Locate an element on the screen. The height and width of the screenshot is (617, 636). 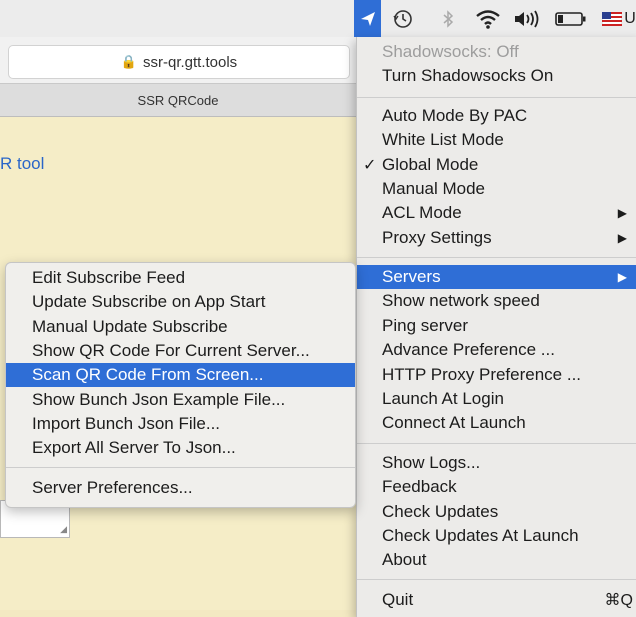
bluetooth-icon is located at coordinates (448, 18).